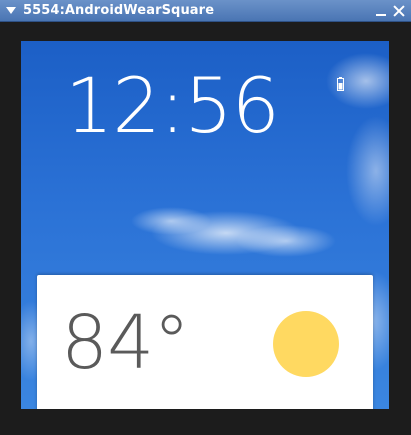 This screenshot has width=411, height=435. I want to click on battery-icon, so click(340, 84).